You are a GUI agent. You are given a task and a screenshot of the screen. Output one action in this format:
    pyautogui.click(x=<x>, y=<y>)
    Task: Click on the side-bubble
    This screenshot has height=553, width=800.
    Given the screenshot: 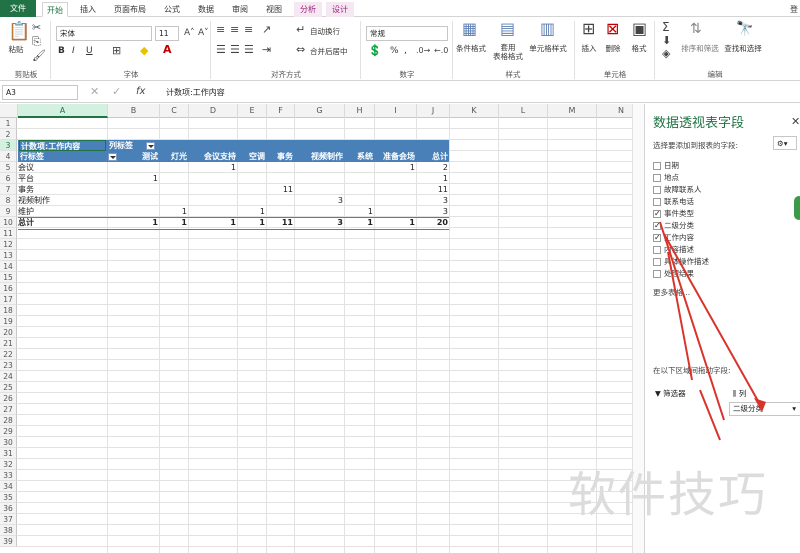 What is the action you would take?
    pyautogui.click(x=797, y=208)
    